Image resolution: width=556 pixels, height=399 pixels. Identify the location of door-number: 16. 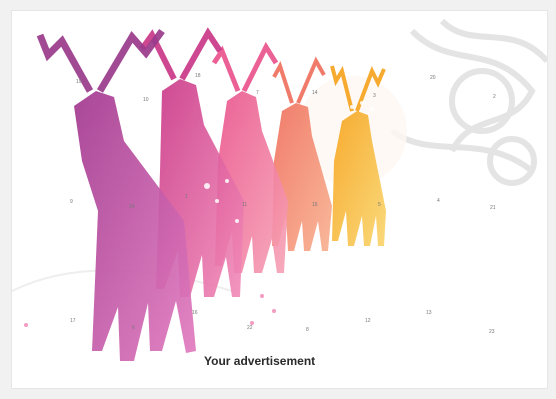
(195, 313).